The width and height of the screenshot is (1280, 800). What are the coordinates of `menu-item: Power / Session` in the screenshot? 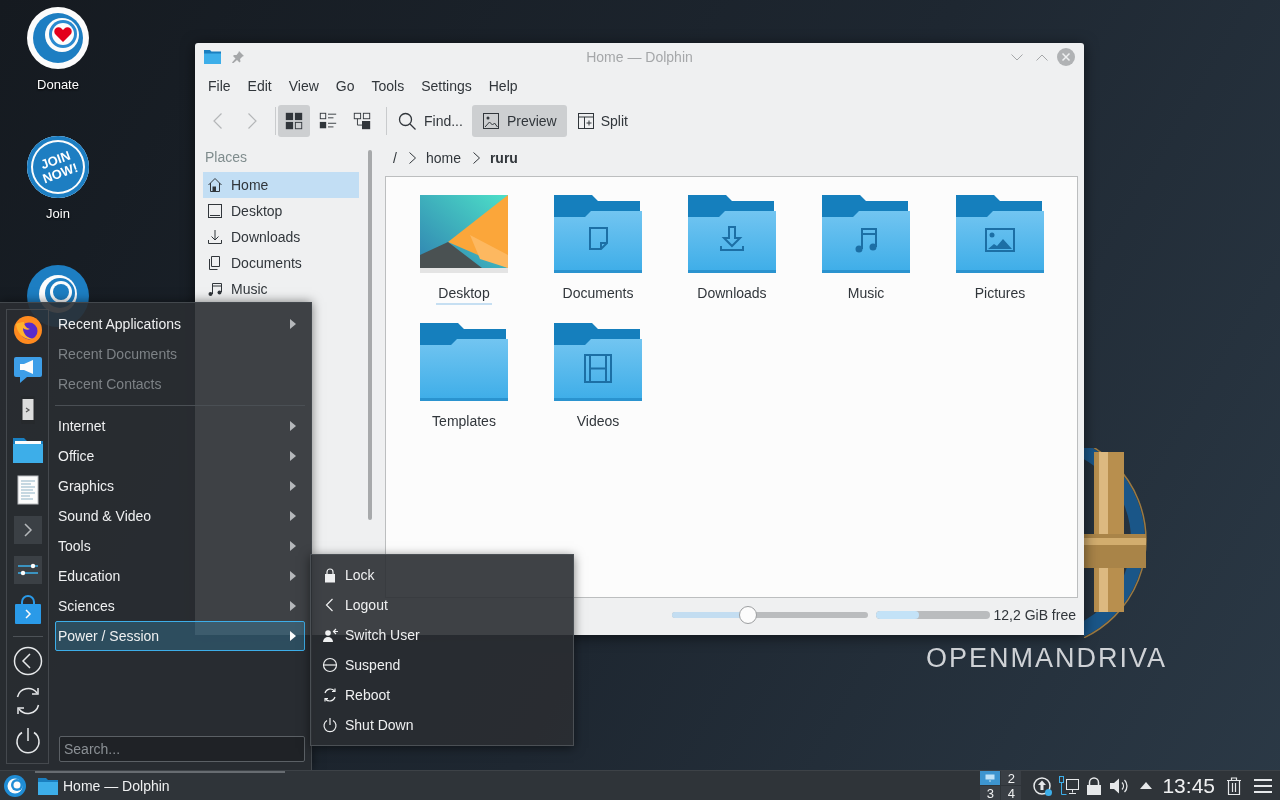 It's located at (180, 636).